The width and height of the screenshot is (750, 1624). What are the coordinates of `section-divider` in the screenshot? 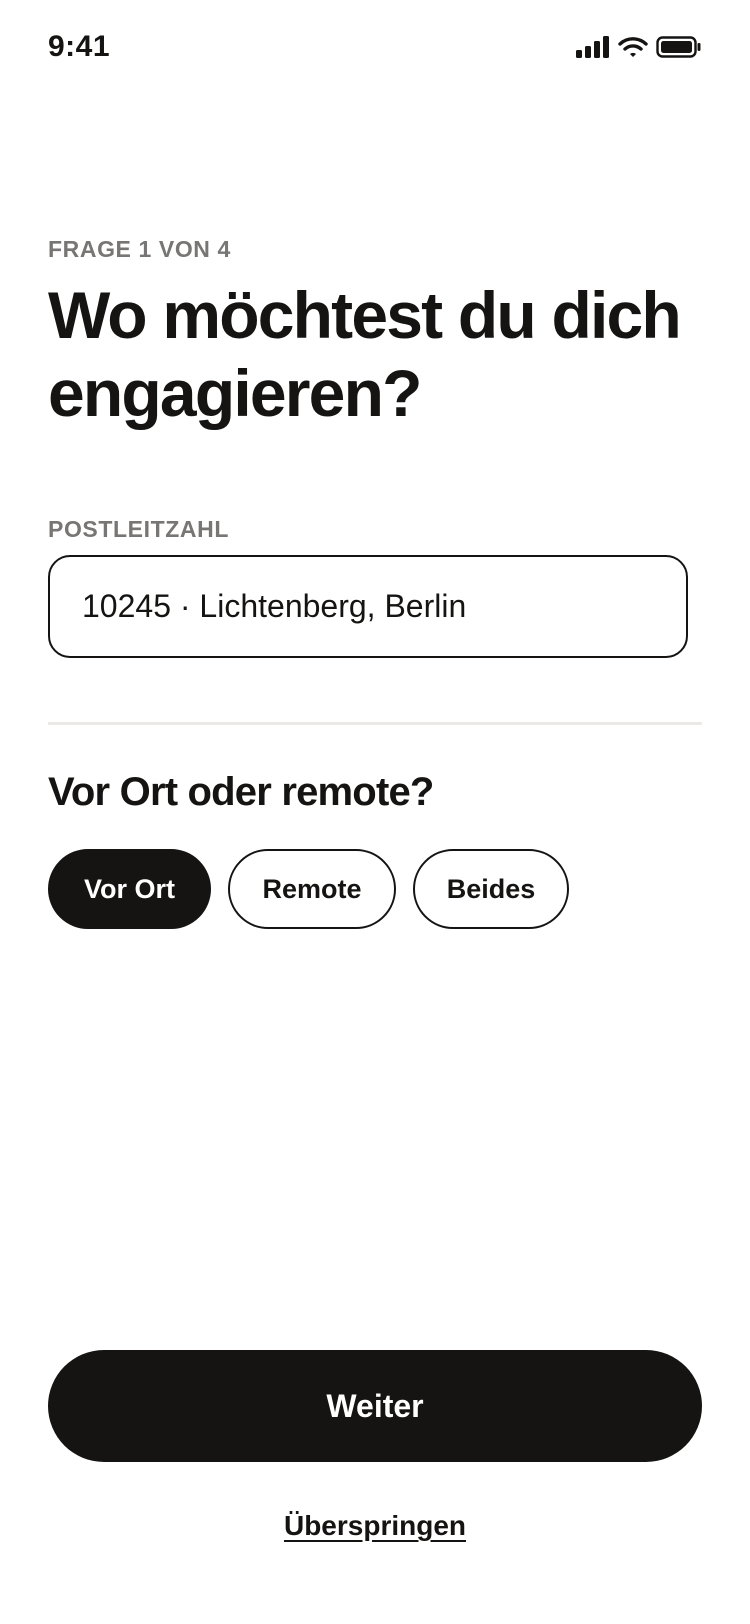 It's located at (375, 723).